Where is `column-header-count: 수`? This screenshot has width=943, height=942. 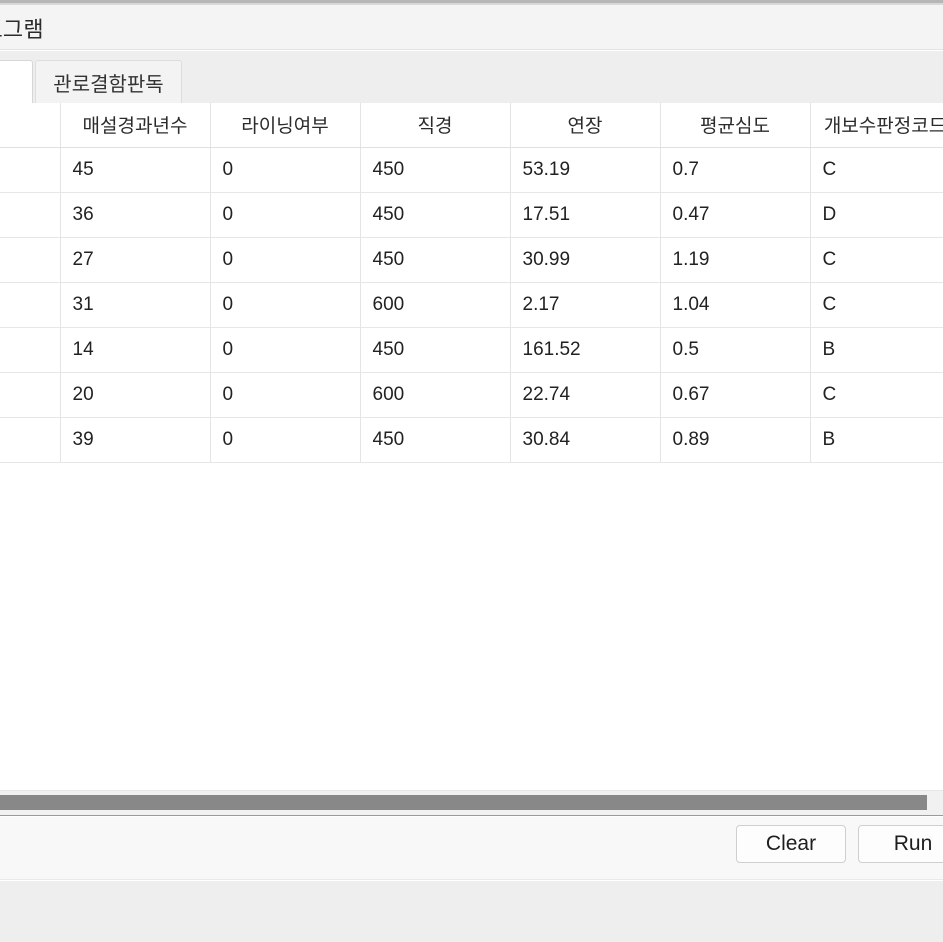 column-header-count: 수 is located at coordinates (30, 125).